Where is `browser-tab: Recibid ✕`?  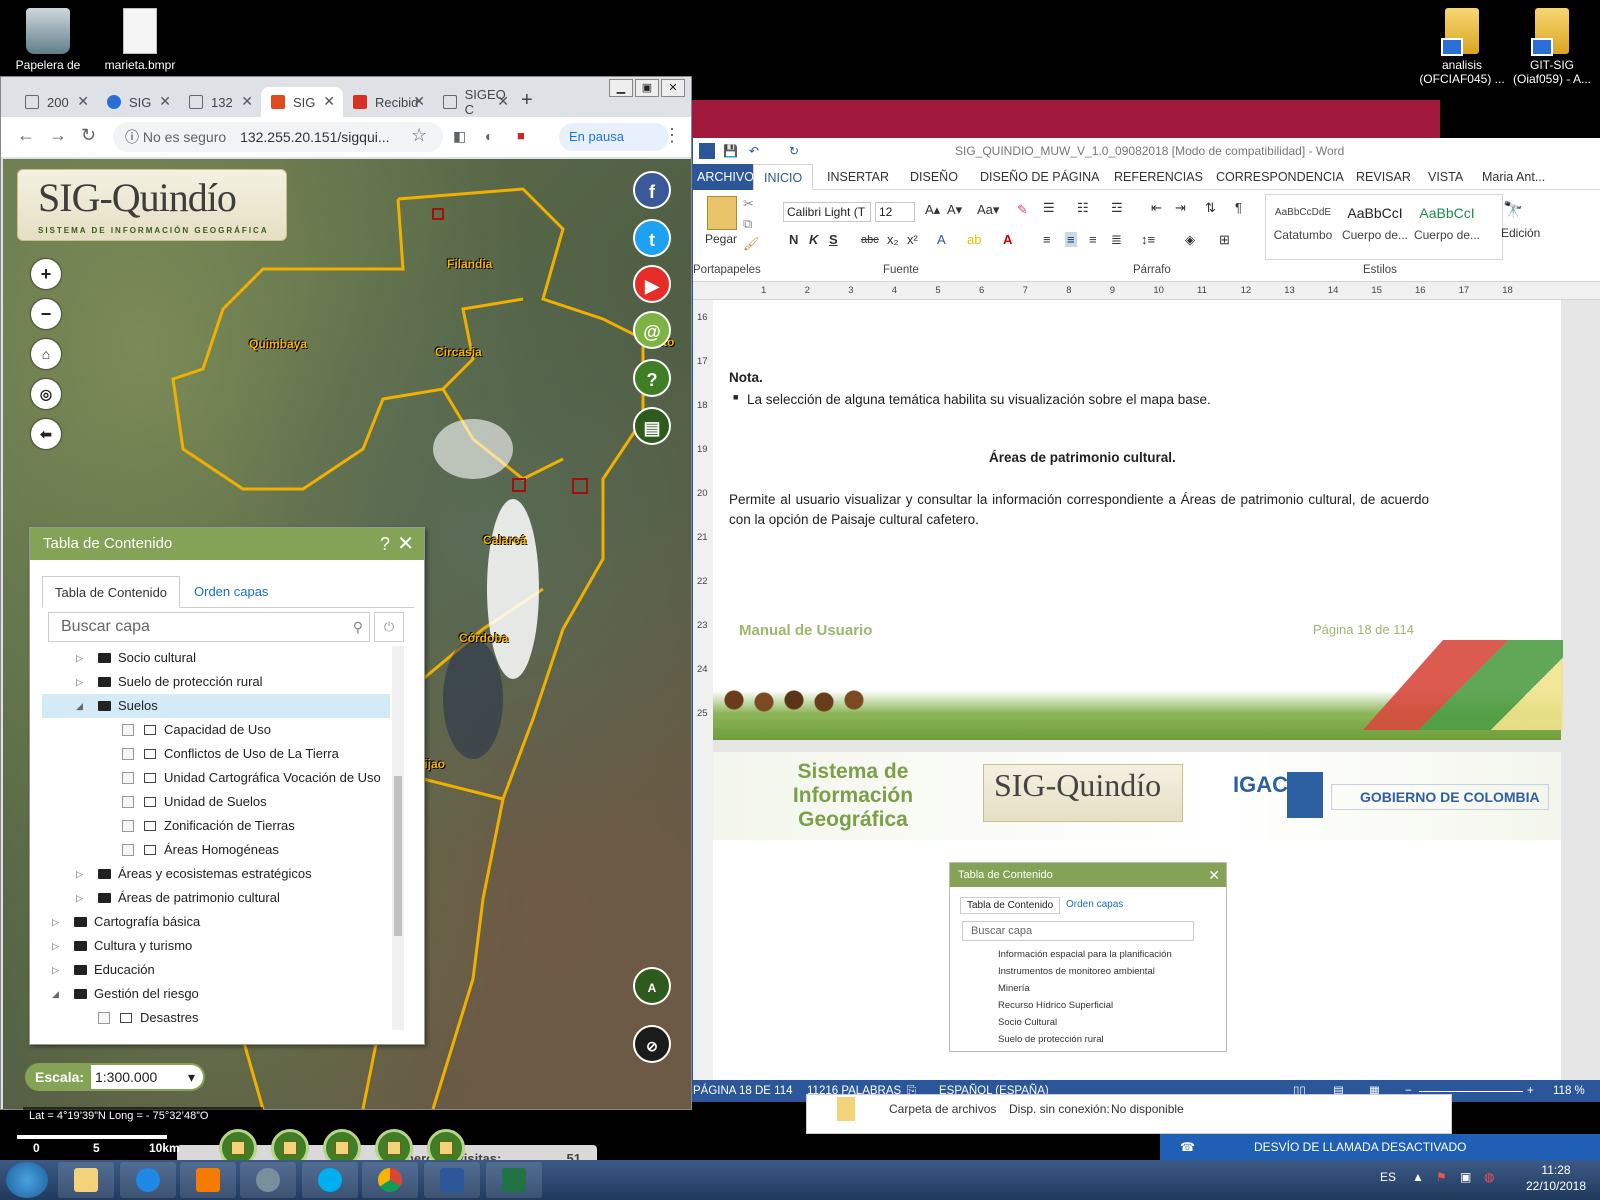 browser-tab: Recibid ✕ is located at coordinates (388, 102).